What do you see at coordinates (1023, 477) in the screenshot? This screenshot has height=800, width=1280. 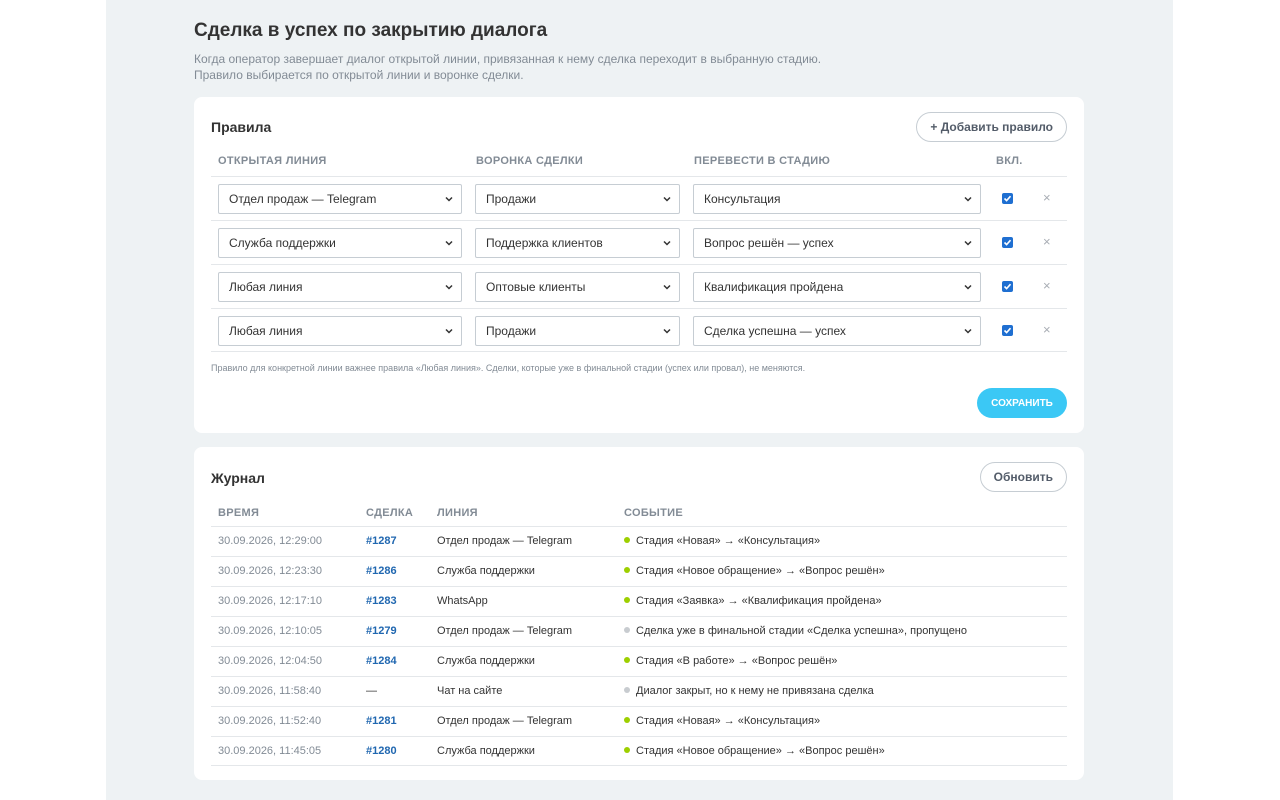 I see `refresh-button: Обновить` at bounding box center [1023, 477].